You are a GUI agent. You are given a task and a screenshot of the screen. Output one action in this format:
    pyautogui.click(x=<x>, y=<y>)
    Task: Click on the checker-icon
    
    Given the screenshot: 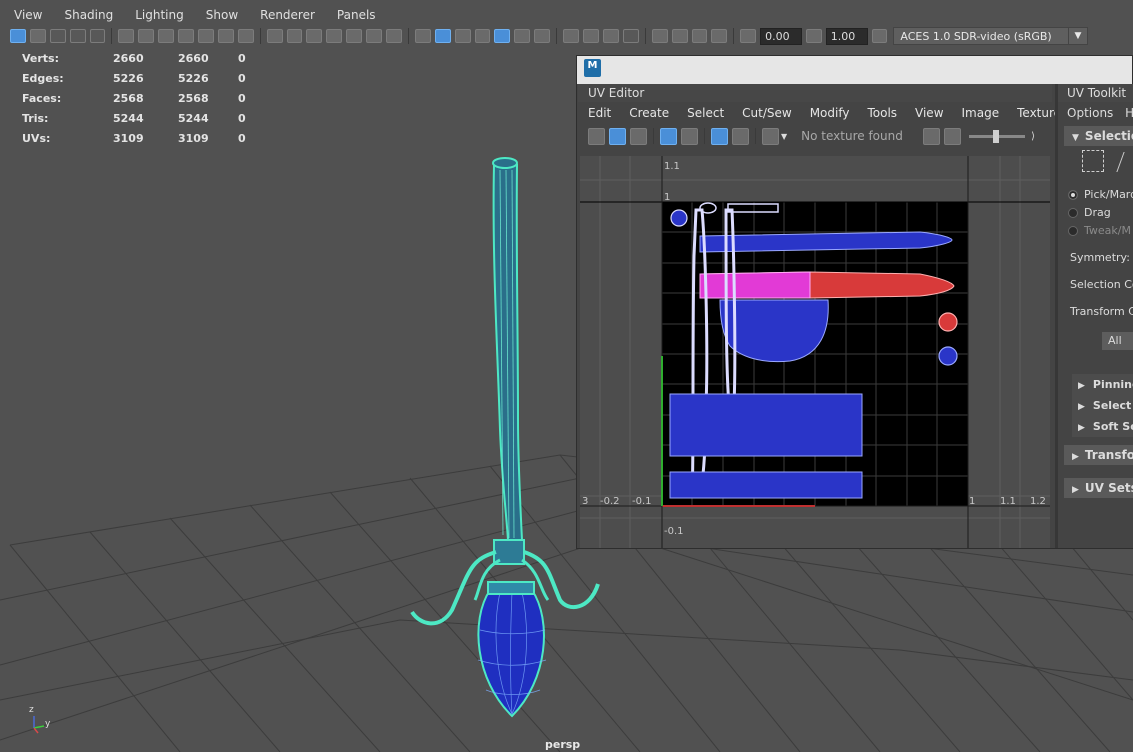 What is the action you would take?
    pyautogui.click(x=668, y=136)
    